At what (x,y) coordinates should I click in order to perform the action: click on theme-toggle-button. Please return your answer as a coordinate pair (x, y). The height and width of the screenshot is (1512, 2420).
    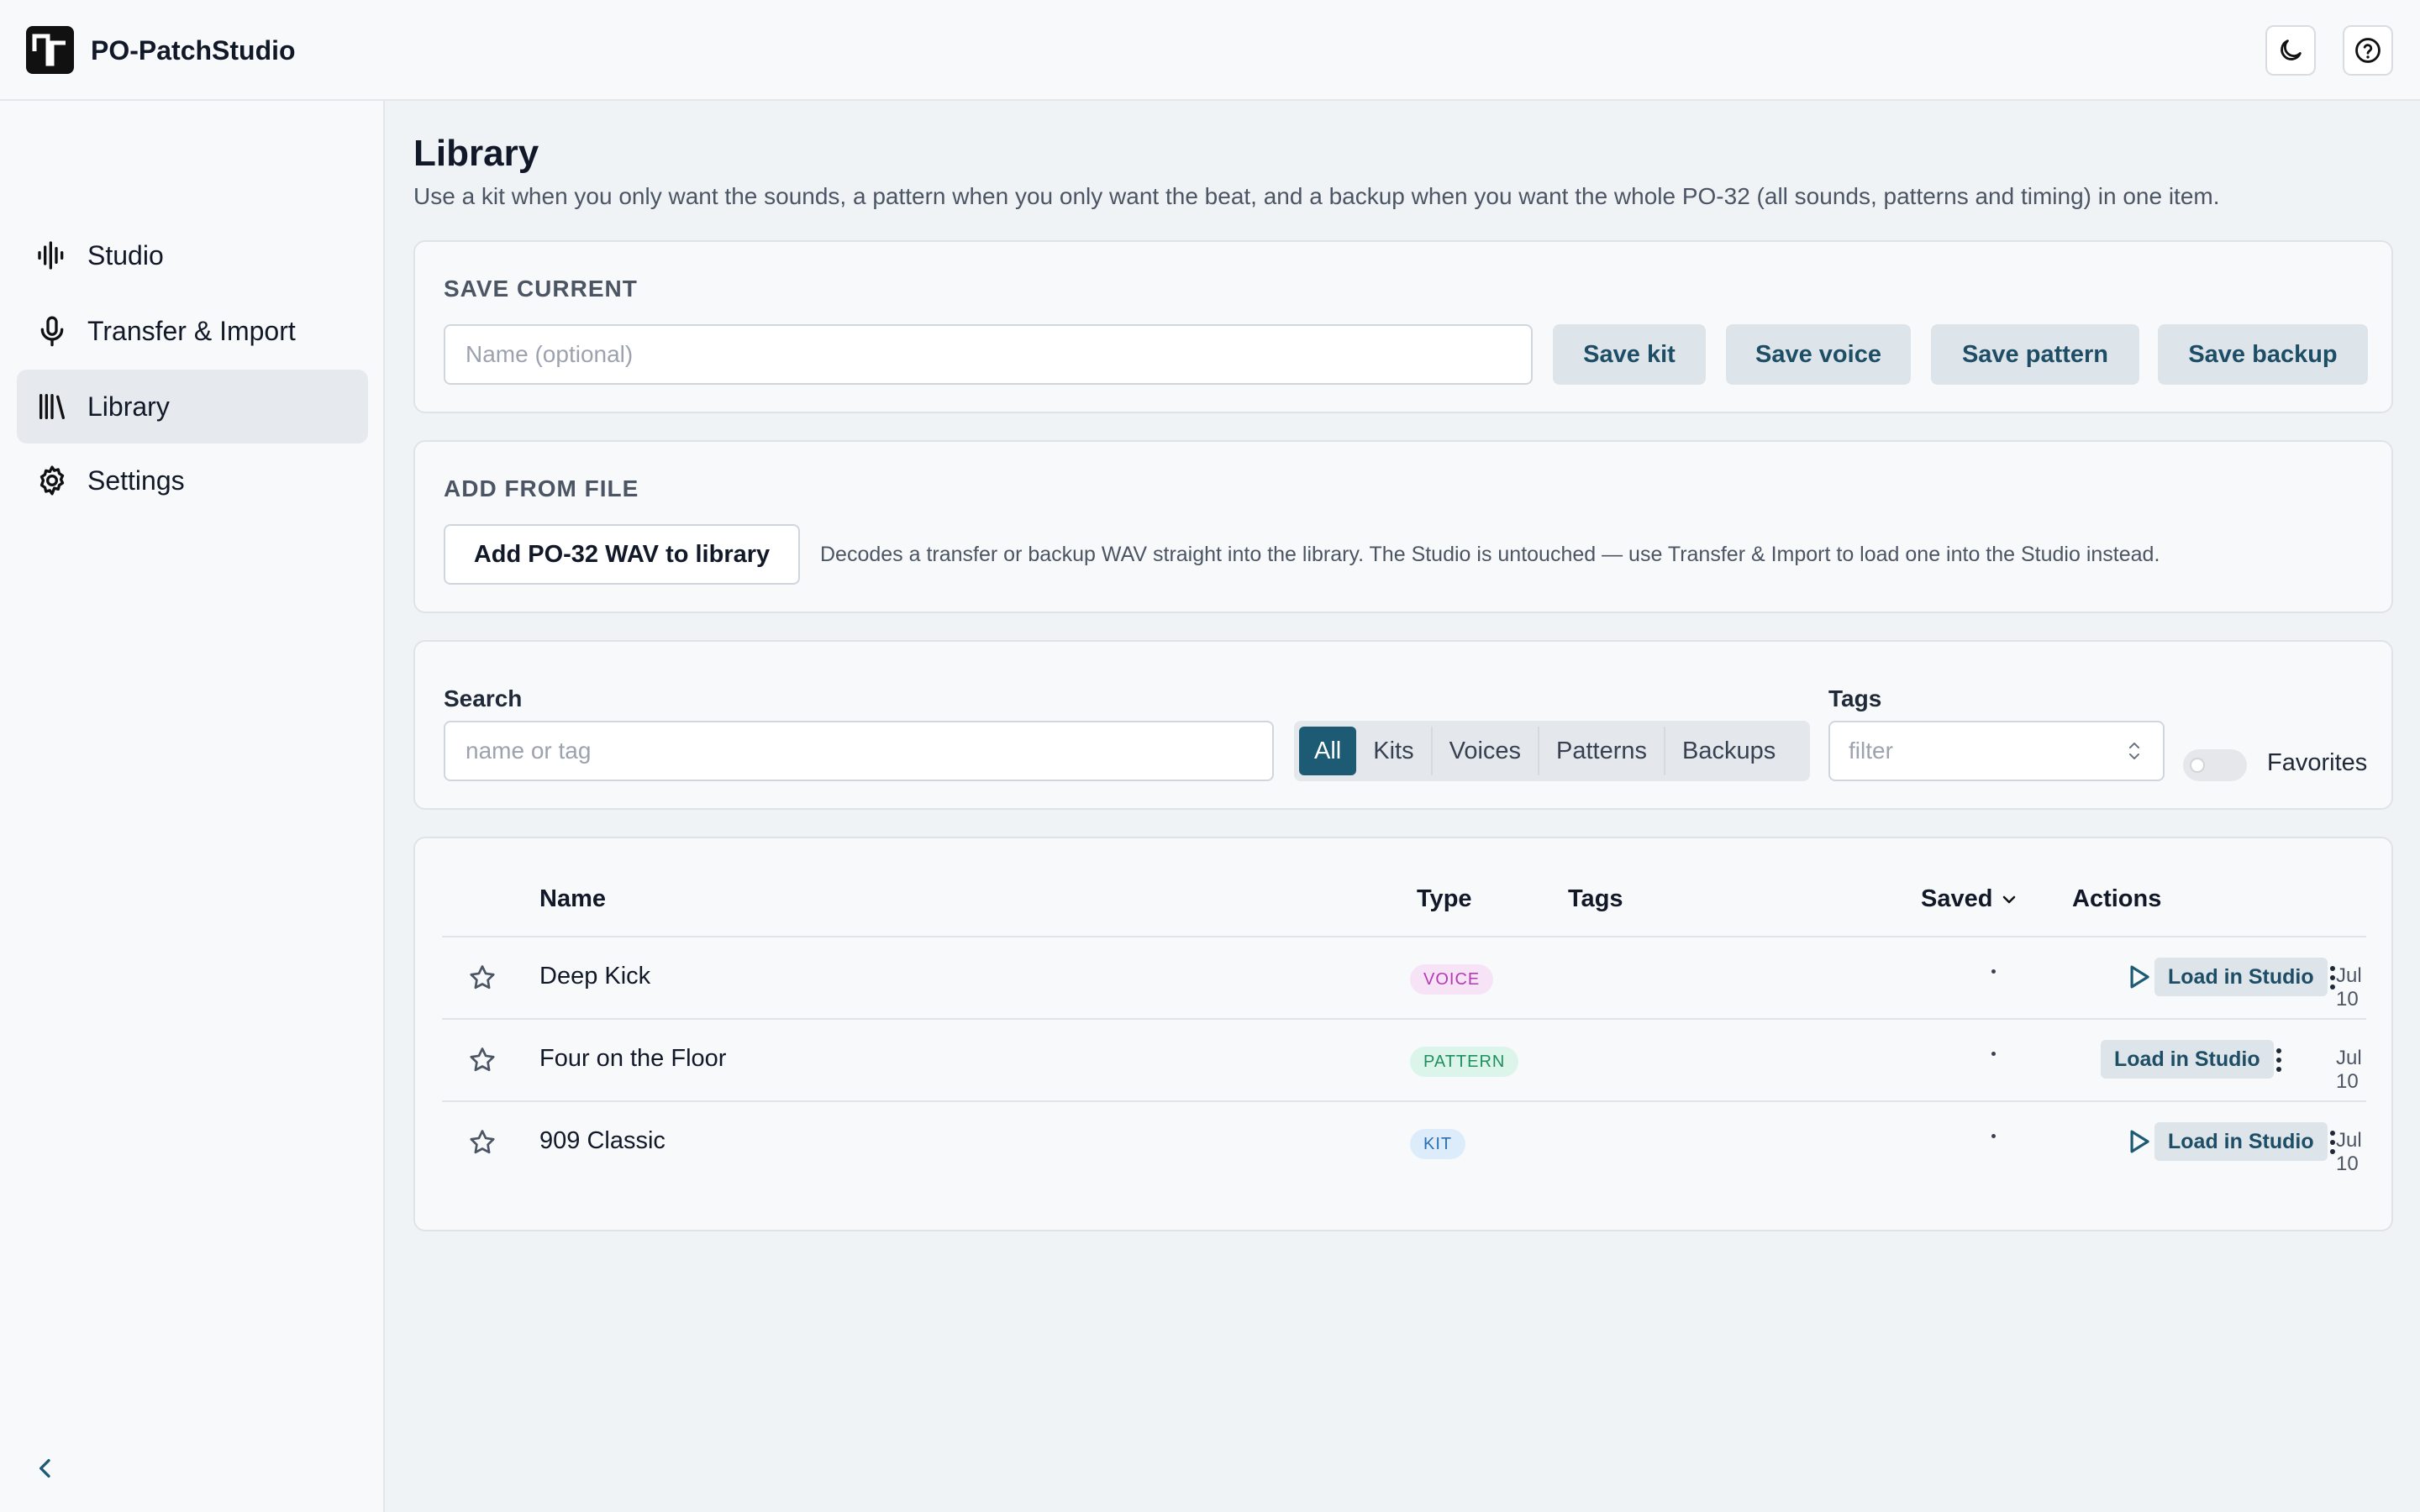
    Looking at the image, I should click on (2290, 50).